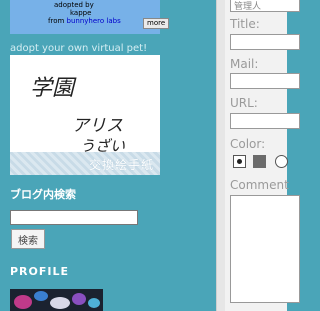 Image resolution: width=320 pixels, height=311 pixels. I want to click on pet-more-button: more, so click(156, 23).